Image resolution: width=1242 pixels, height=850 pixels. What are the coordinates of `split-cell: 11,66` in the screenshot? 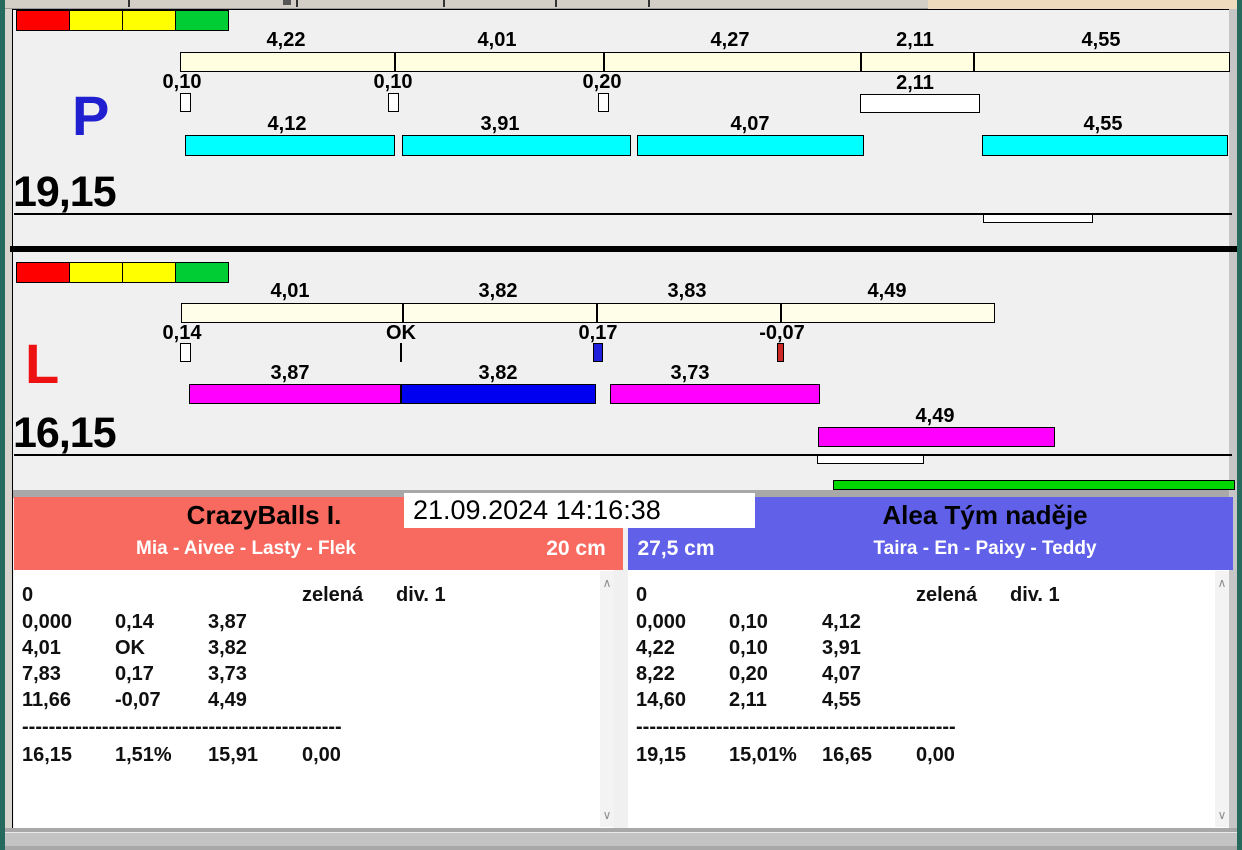 It's located at (46, 700).